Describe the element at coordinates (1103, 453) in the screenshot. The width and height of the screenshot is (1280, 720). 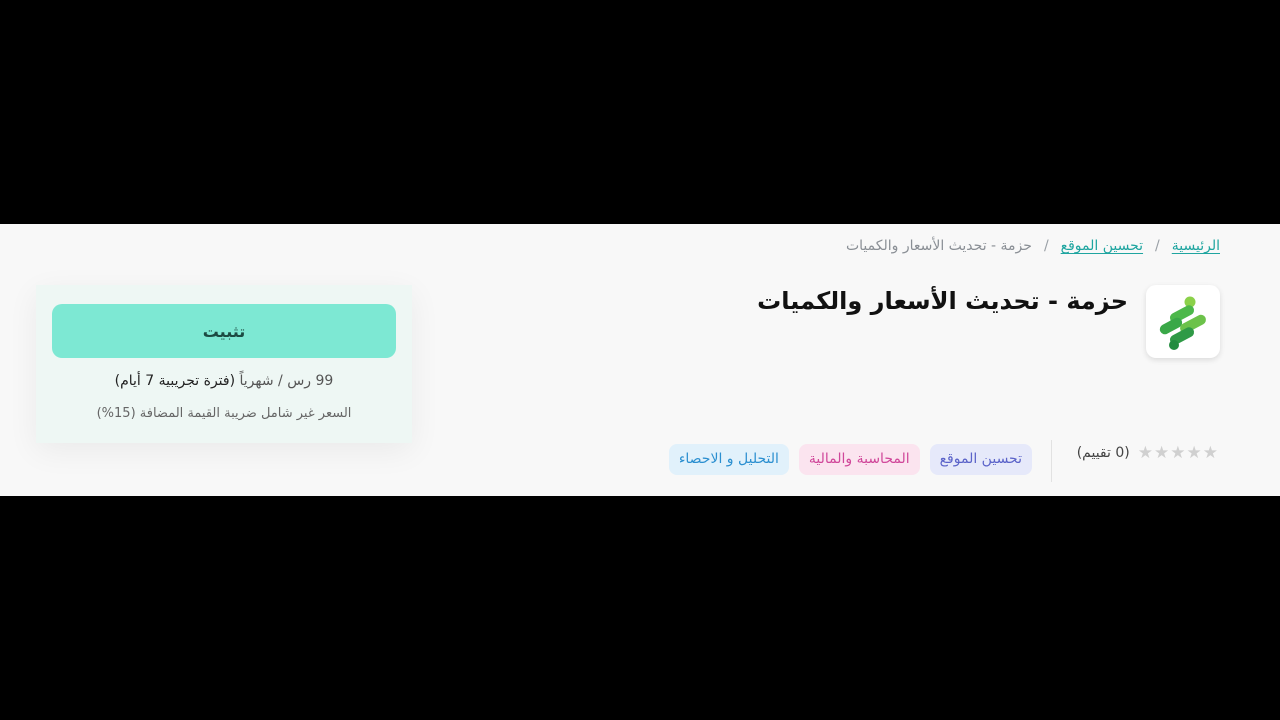
I see `rating-count: (0 تقييم)` at that location.